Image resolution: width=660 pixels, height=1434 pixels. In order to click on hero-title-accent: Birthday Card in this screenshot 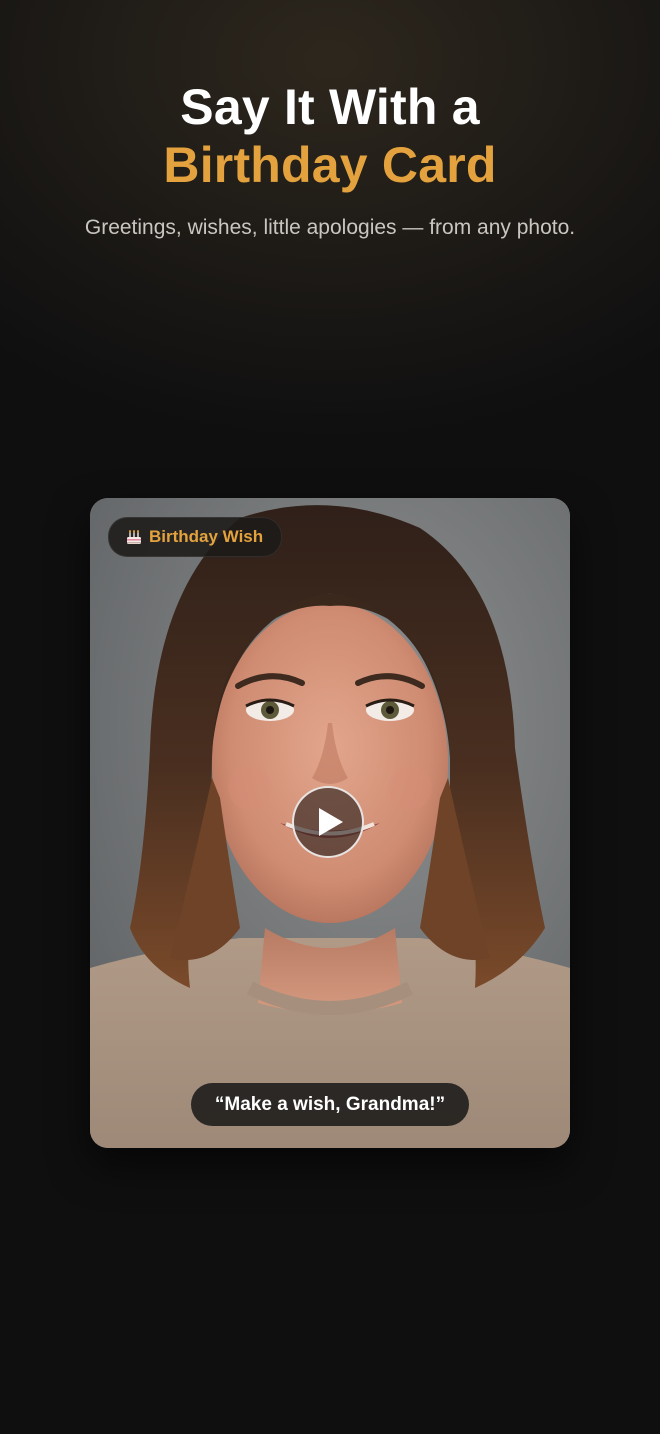, I will do `click(330, 165)`.